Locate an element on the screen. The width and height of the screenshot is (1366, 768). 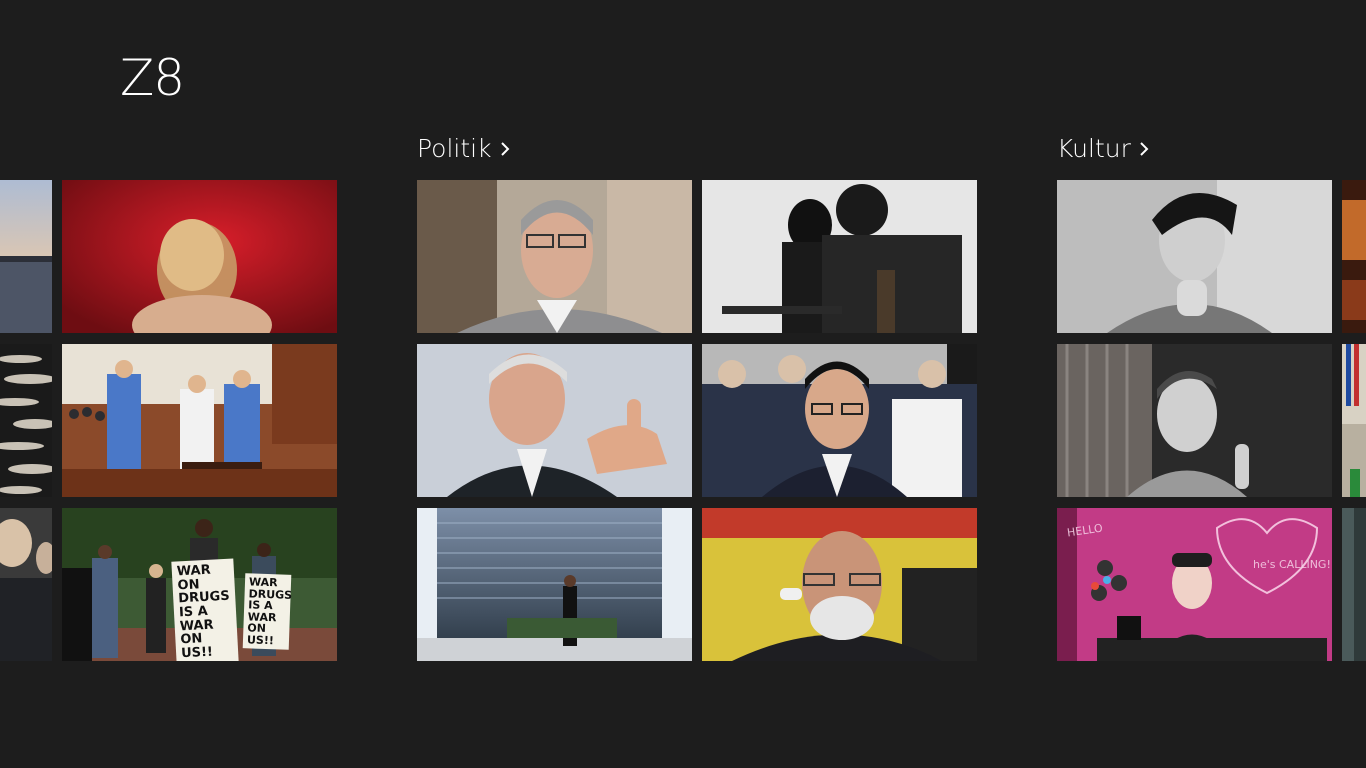
app-title: Z8 is located at coordinates (152, 78).